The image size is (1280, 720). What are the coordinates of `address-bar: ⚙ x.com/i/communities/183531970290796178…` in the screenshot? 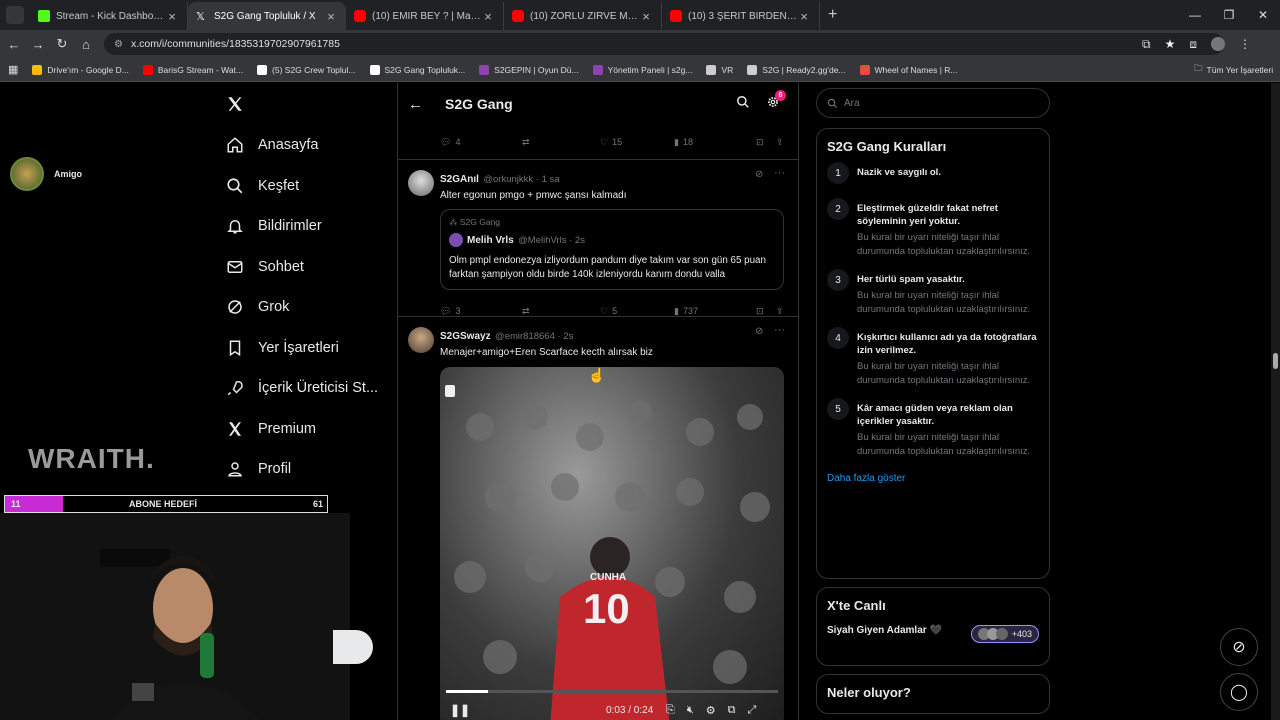 It's located at (664, 44).